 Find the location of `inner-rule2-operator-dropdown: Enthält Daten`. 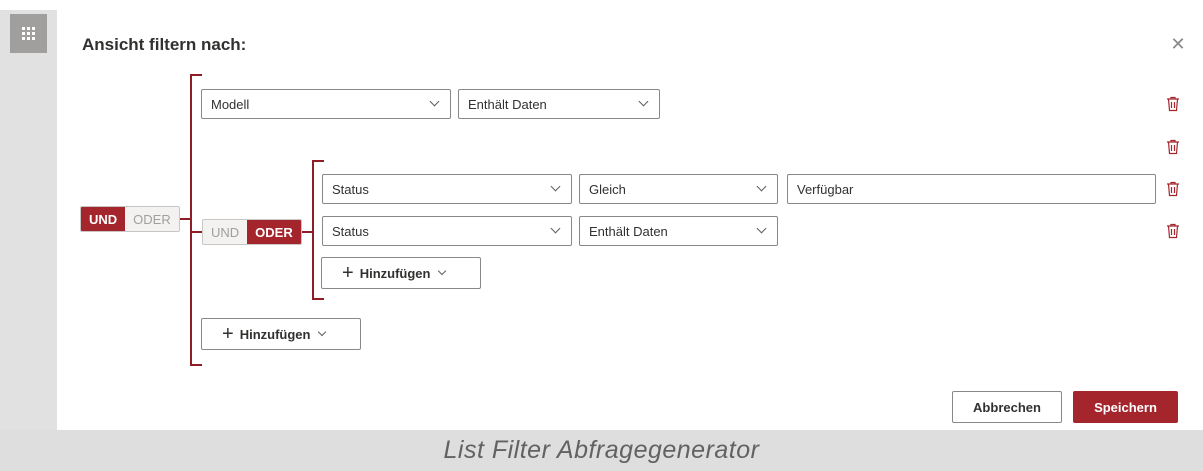

inner-rule2-operator-dropdown: Enthält Daten is located at coordinates (678, 231).